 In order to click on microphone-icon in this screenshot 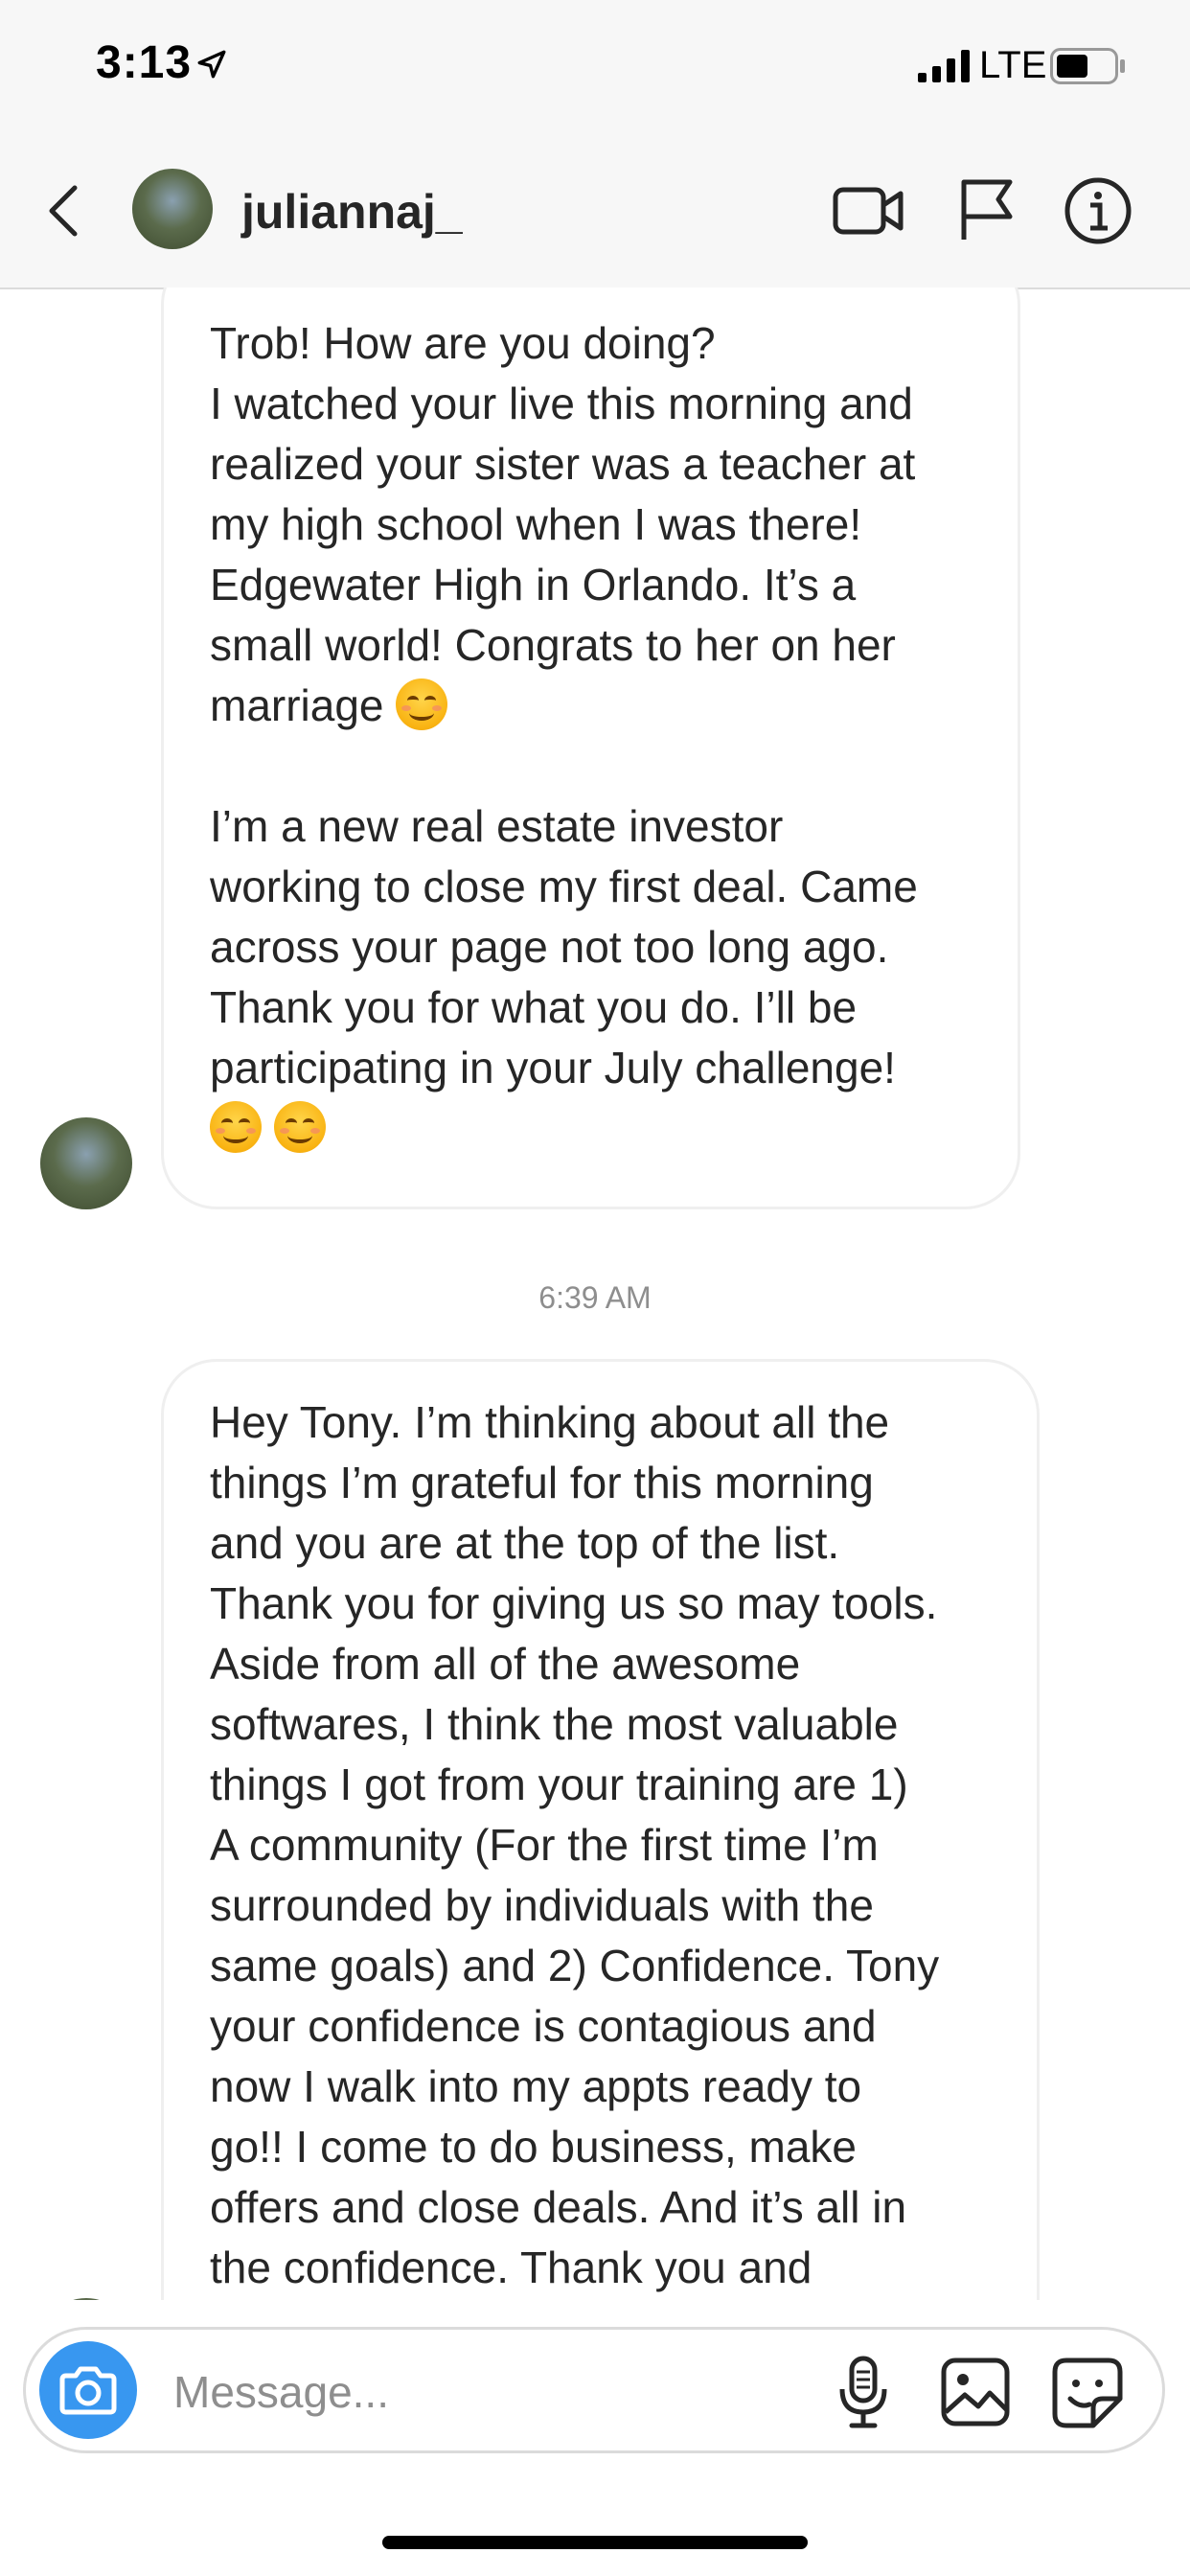, I will do `click(863, 2393)`.